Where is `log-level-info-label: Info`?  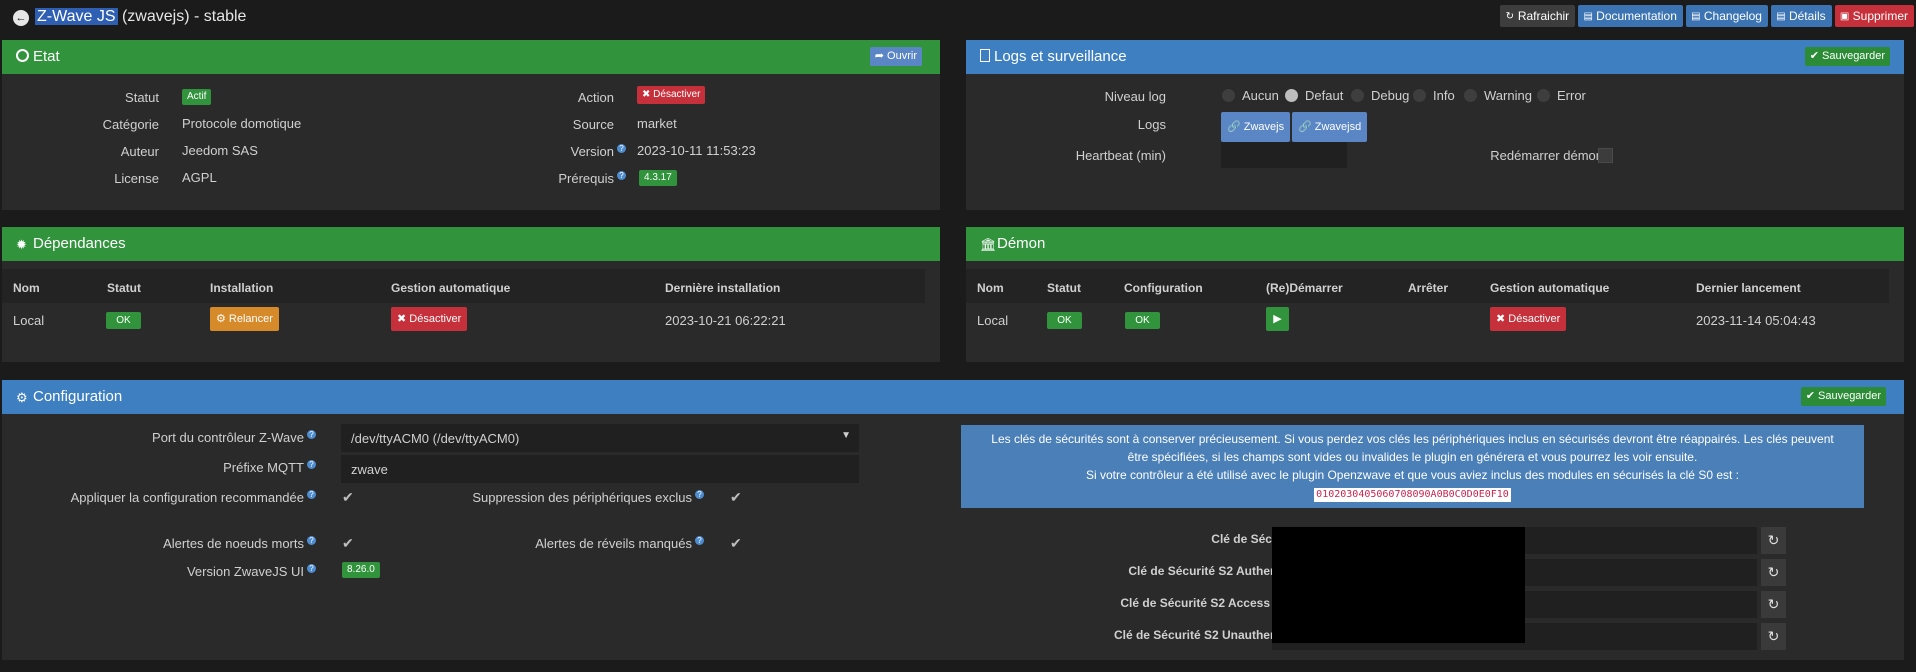
log-level-info-label: Info is located at coordinates (1444, 95).